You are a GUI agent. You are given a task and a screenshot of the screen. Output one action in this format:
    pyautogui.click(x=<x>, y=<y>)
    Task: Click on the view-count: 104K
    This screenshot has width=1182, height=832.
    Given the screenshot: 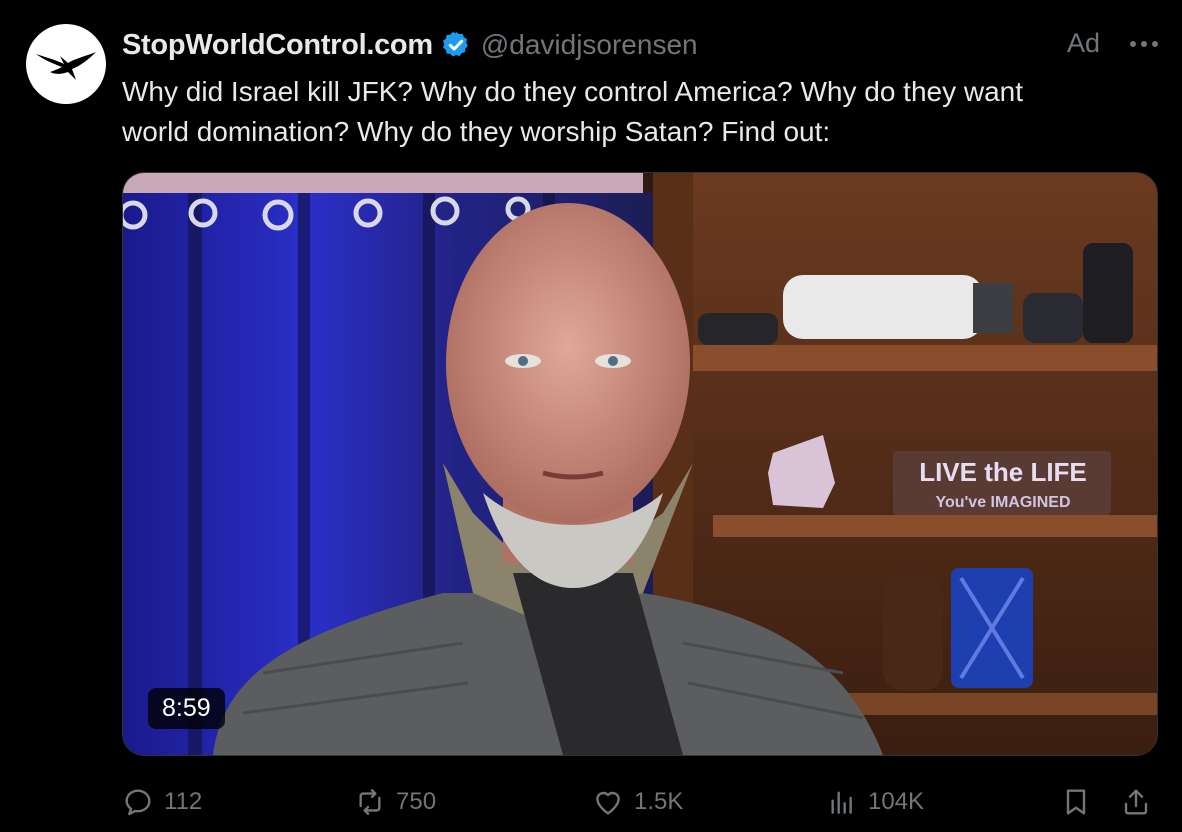 What is the action you would take?
    pyautogui.click(x=896, y=801)
    